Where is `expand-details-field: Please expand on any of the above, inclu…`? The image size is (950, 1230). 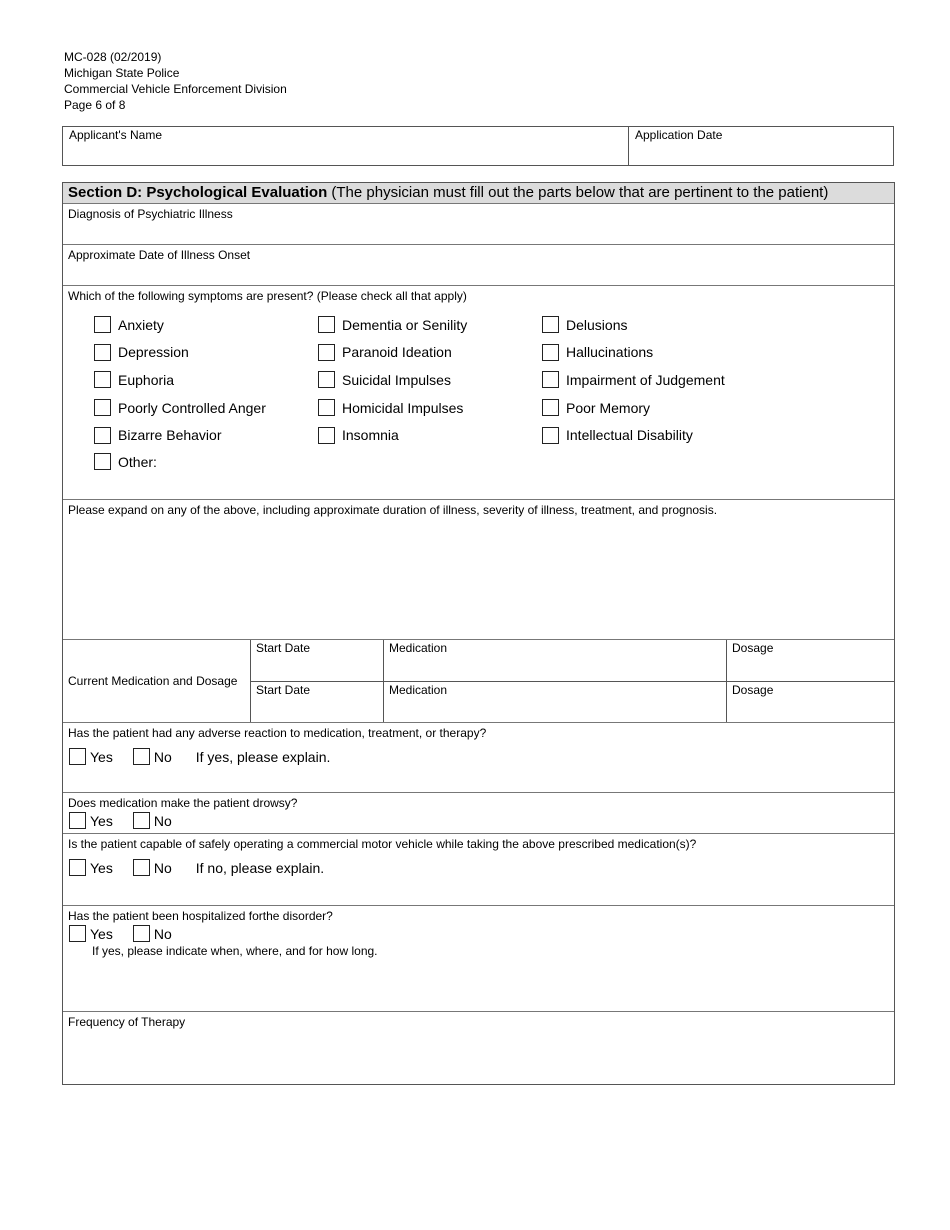
expand-details-field: Please expand on any of the above, inclu… is located at coordinates (478, 570).